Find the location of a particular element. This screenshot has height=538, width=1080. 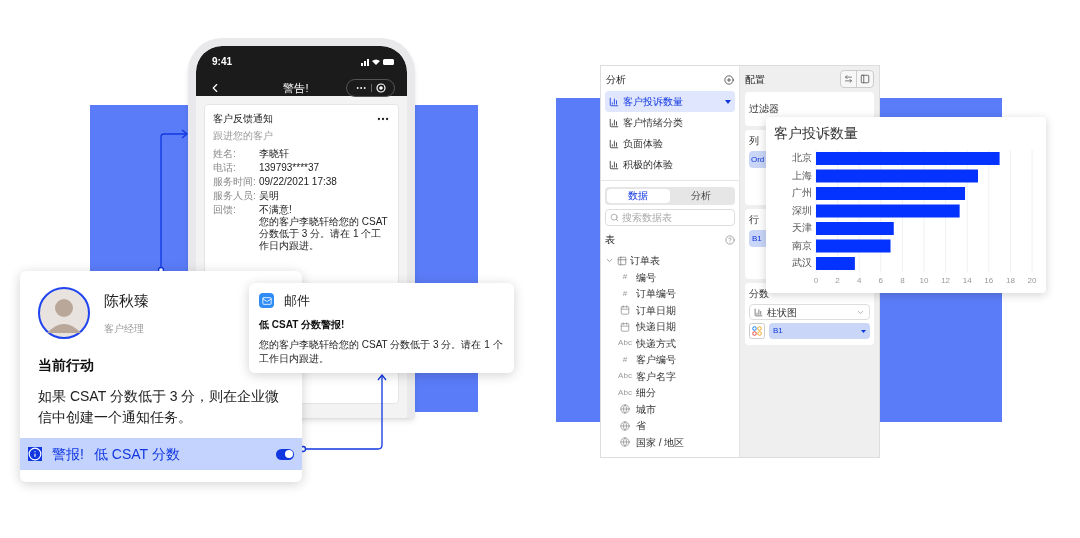

field-value: 不满意! is located at coordinates (276, 210).